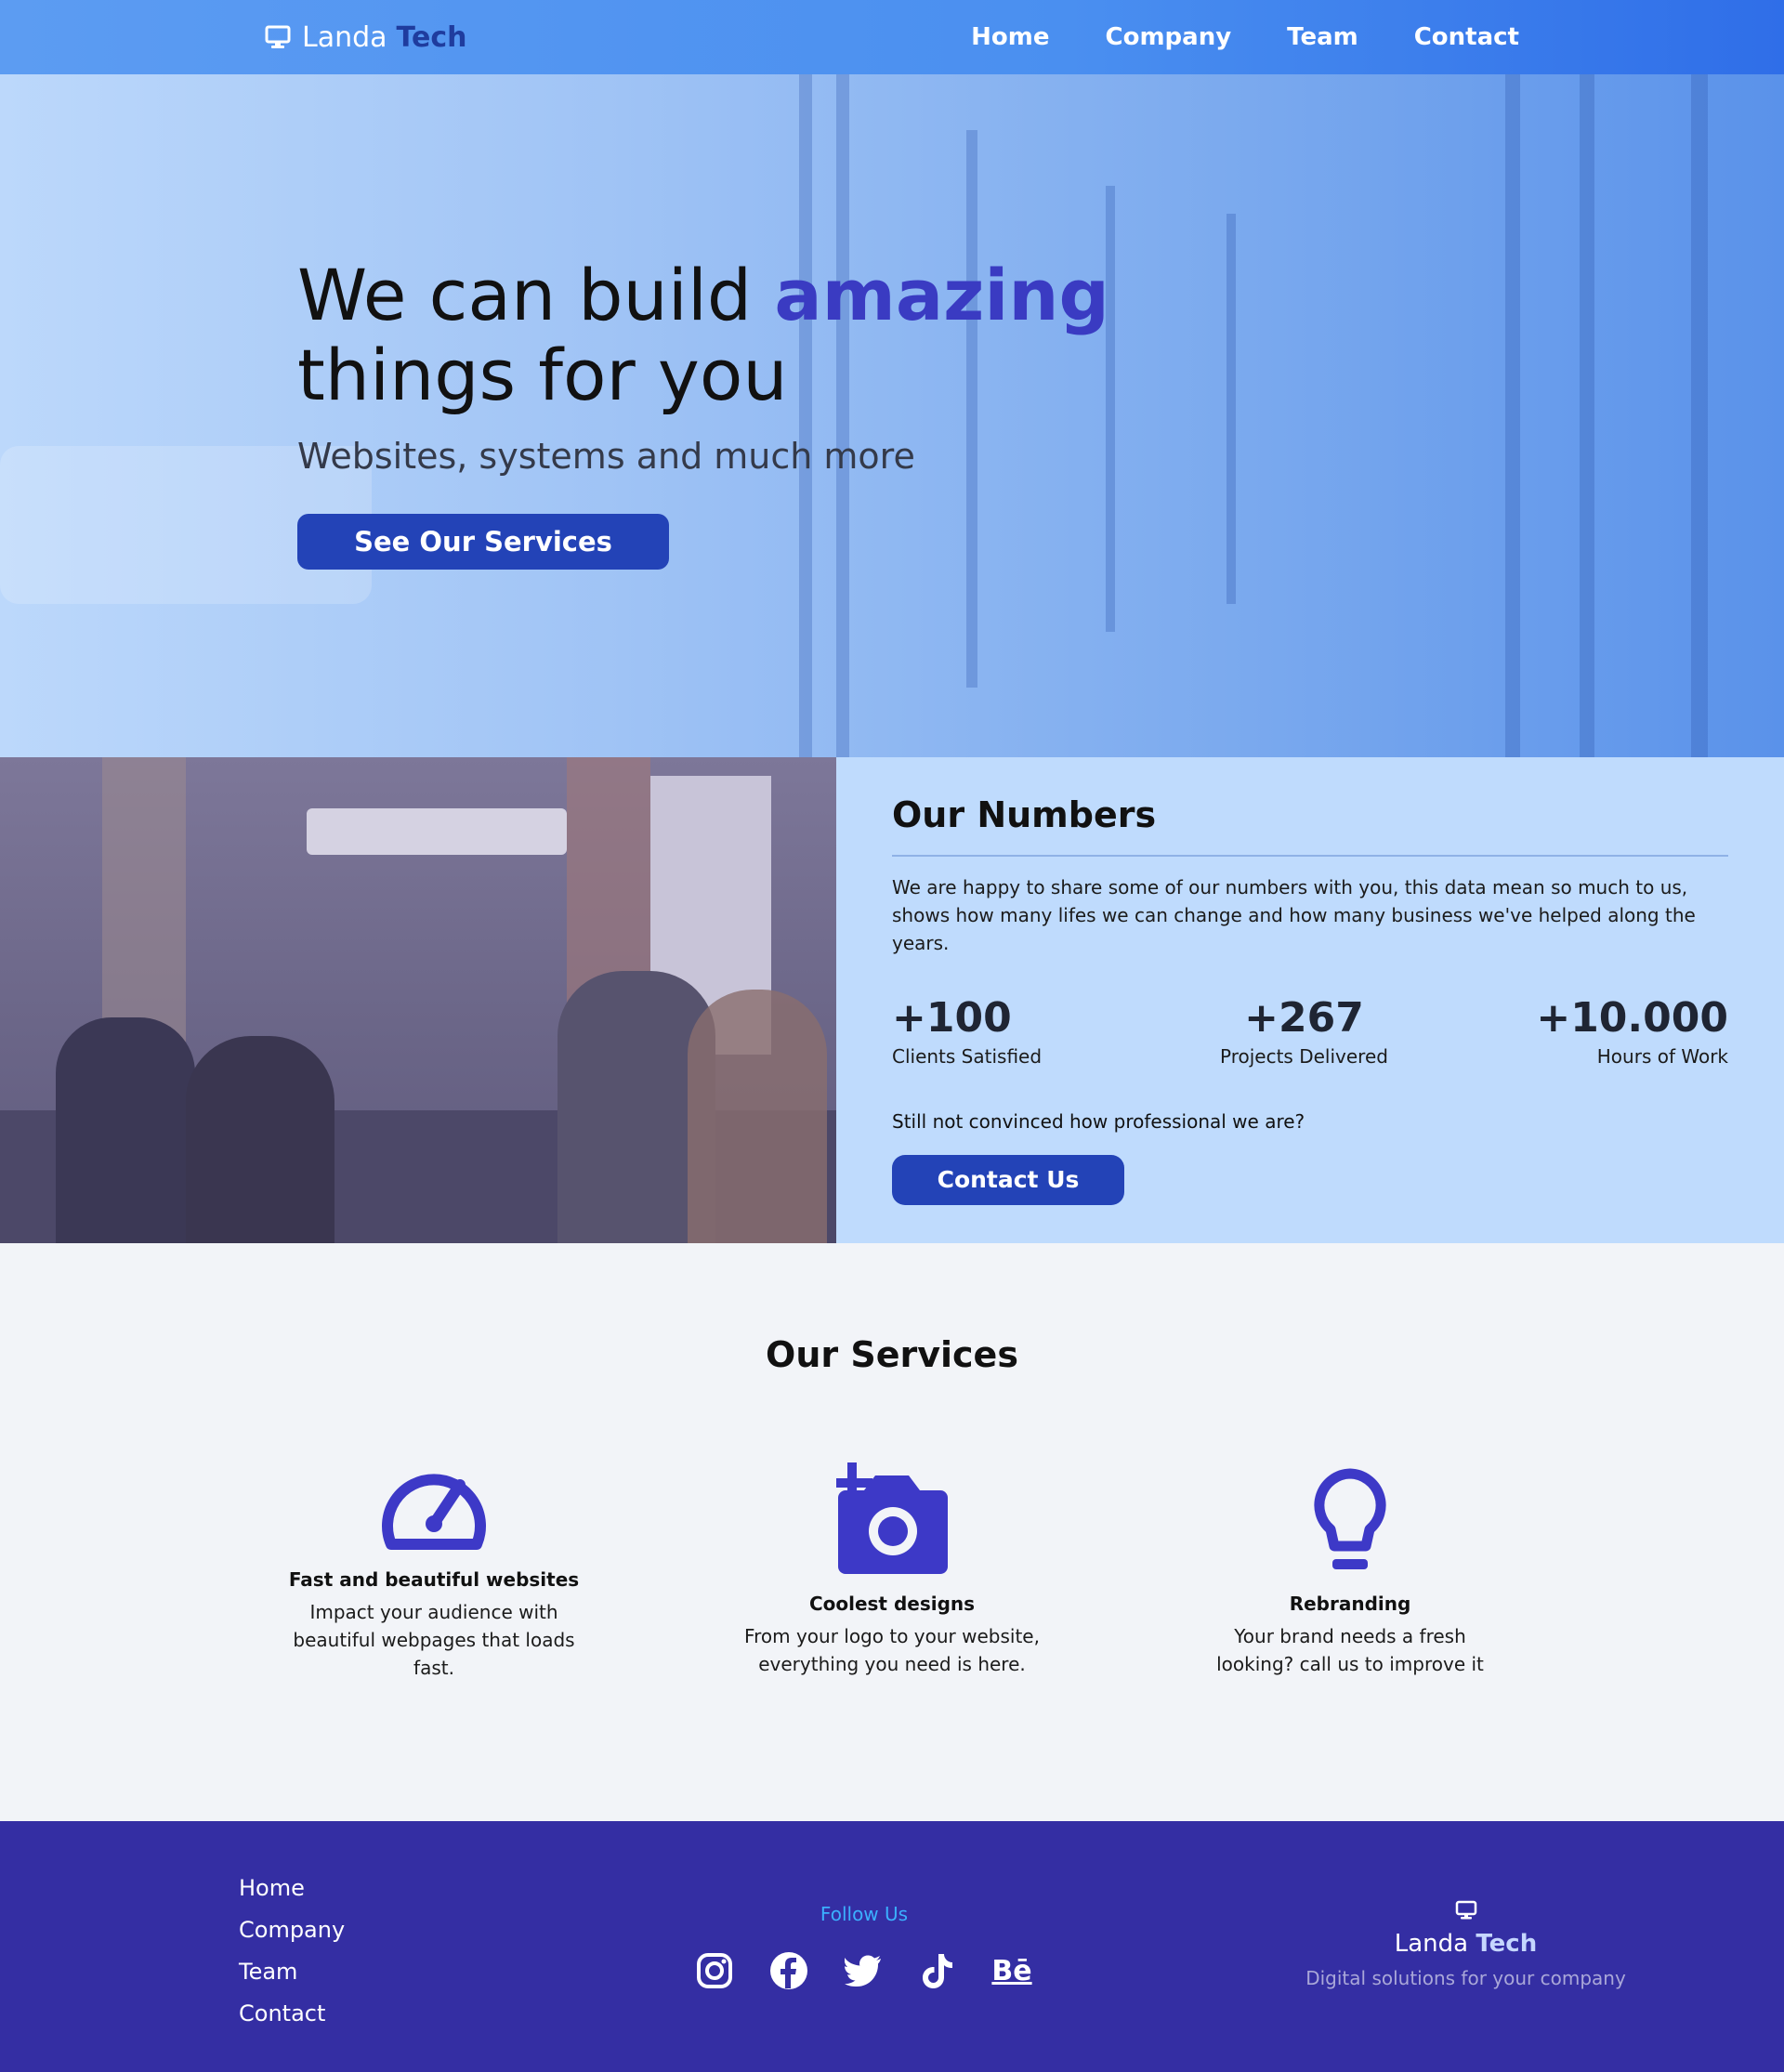  Describe the element at coordinates (892, 37) in the screenshot. I see `top-navbar: Landa Tech Home Company Team Contact` at that location.